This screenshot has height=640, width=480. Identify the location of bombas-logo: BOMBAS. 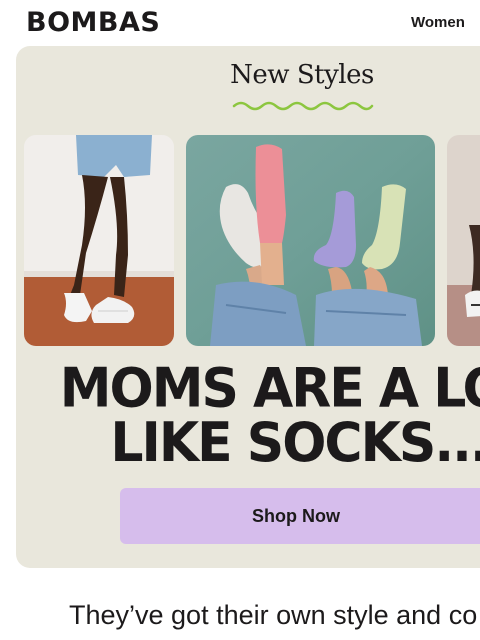
(93, 22).